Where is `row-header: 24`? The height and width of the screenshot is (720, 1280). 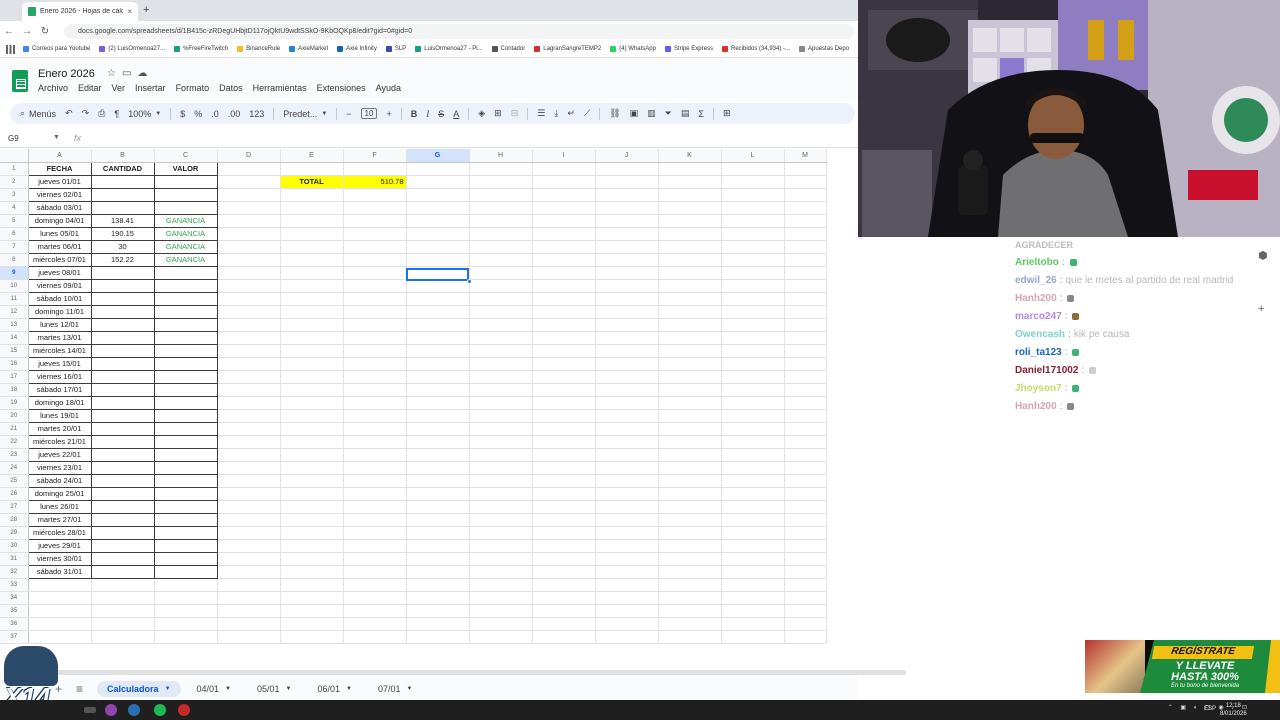
row-header: 24 is located at coordinates (14, 468).